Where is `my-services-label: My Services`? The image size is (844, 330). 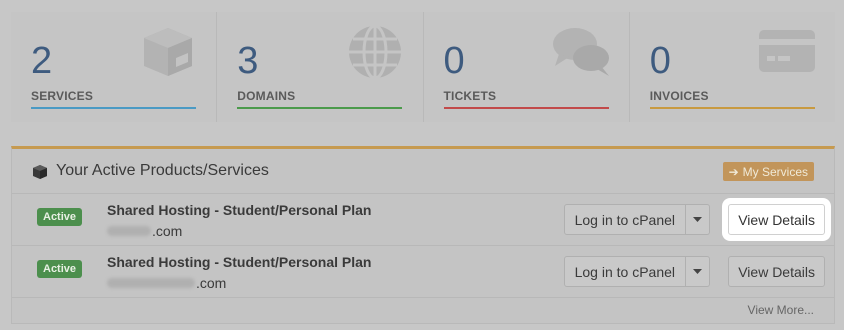 my-services-label: My Services is located at coordinates (775, 171).